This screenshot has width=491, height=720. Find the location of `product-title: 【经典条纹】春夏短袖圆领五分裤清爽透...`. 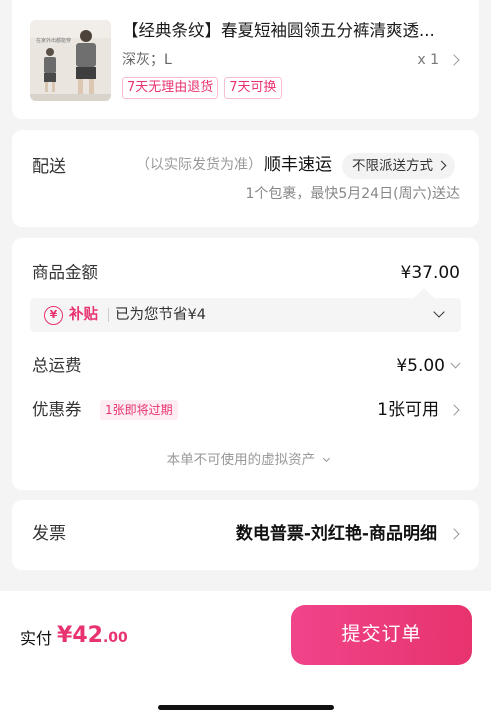

product-title: 【经典条纹】春夏短袖圆领五分裤清爽透... is located at coordinates (297, 31).